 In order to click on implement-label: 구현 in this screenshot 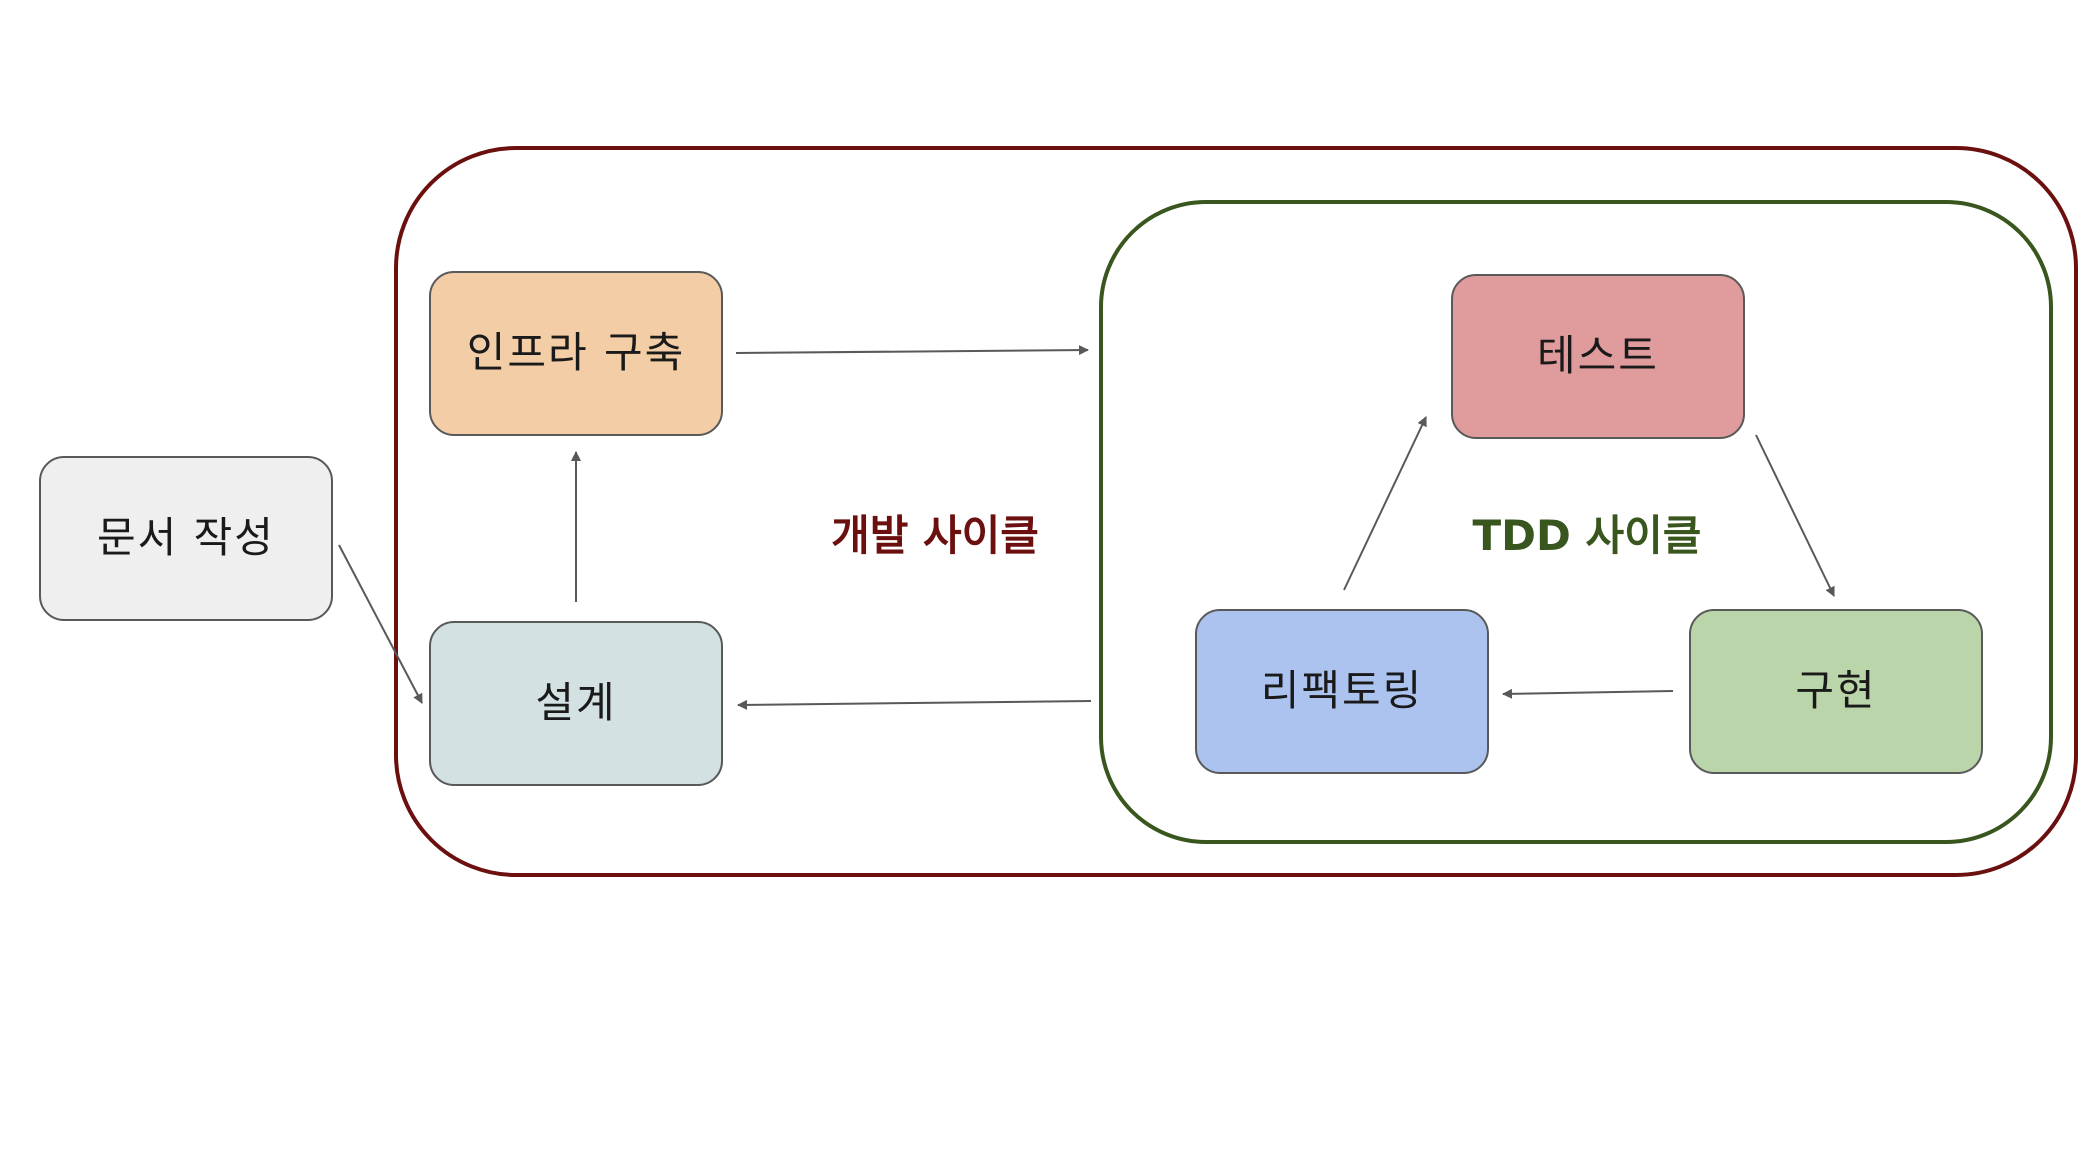, I will do `click(1835, 690)`.